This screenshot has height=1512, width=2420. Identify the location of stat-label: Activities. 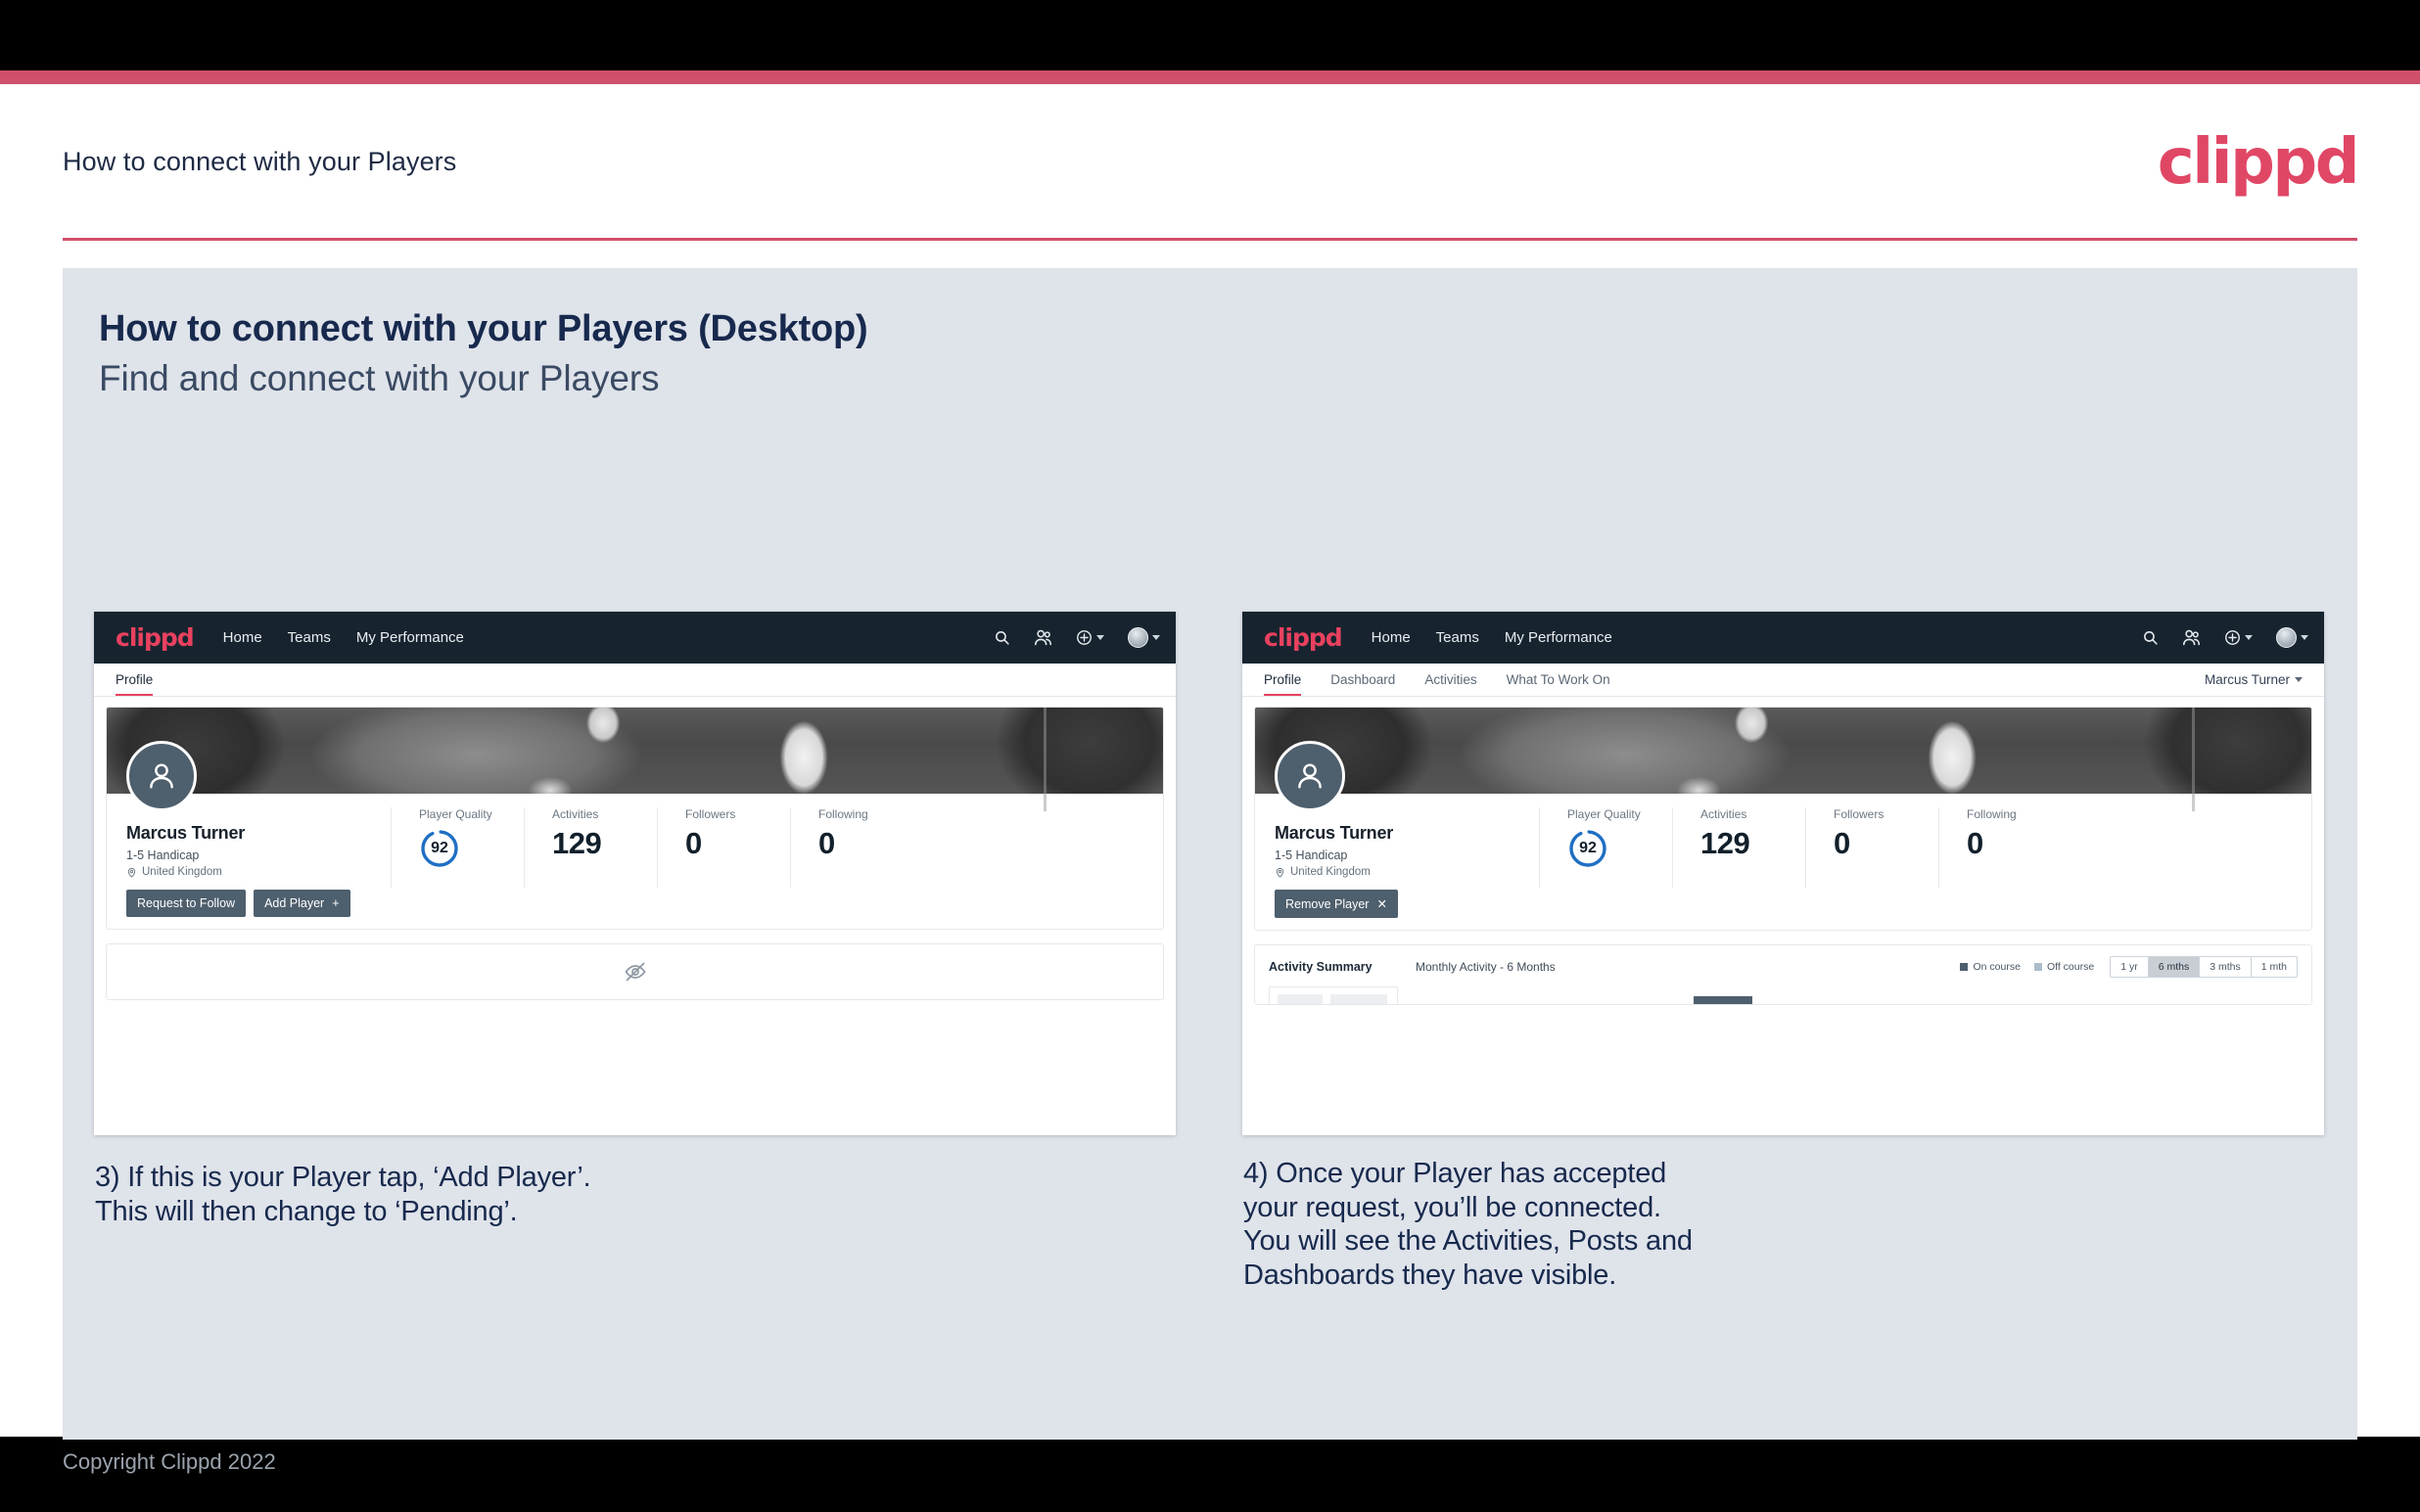
(1723, 814).